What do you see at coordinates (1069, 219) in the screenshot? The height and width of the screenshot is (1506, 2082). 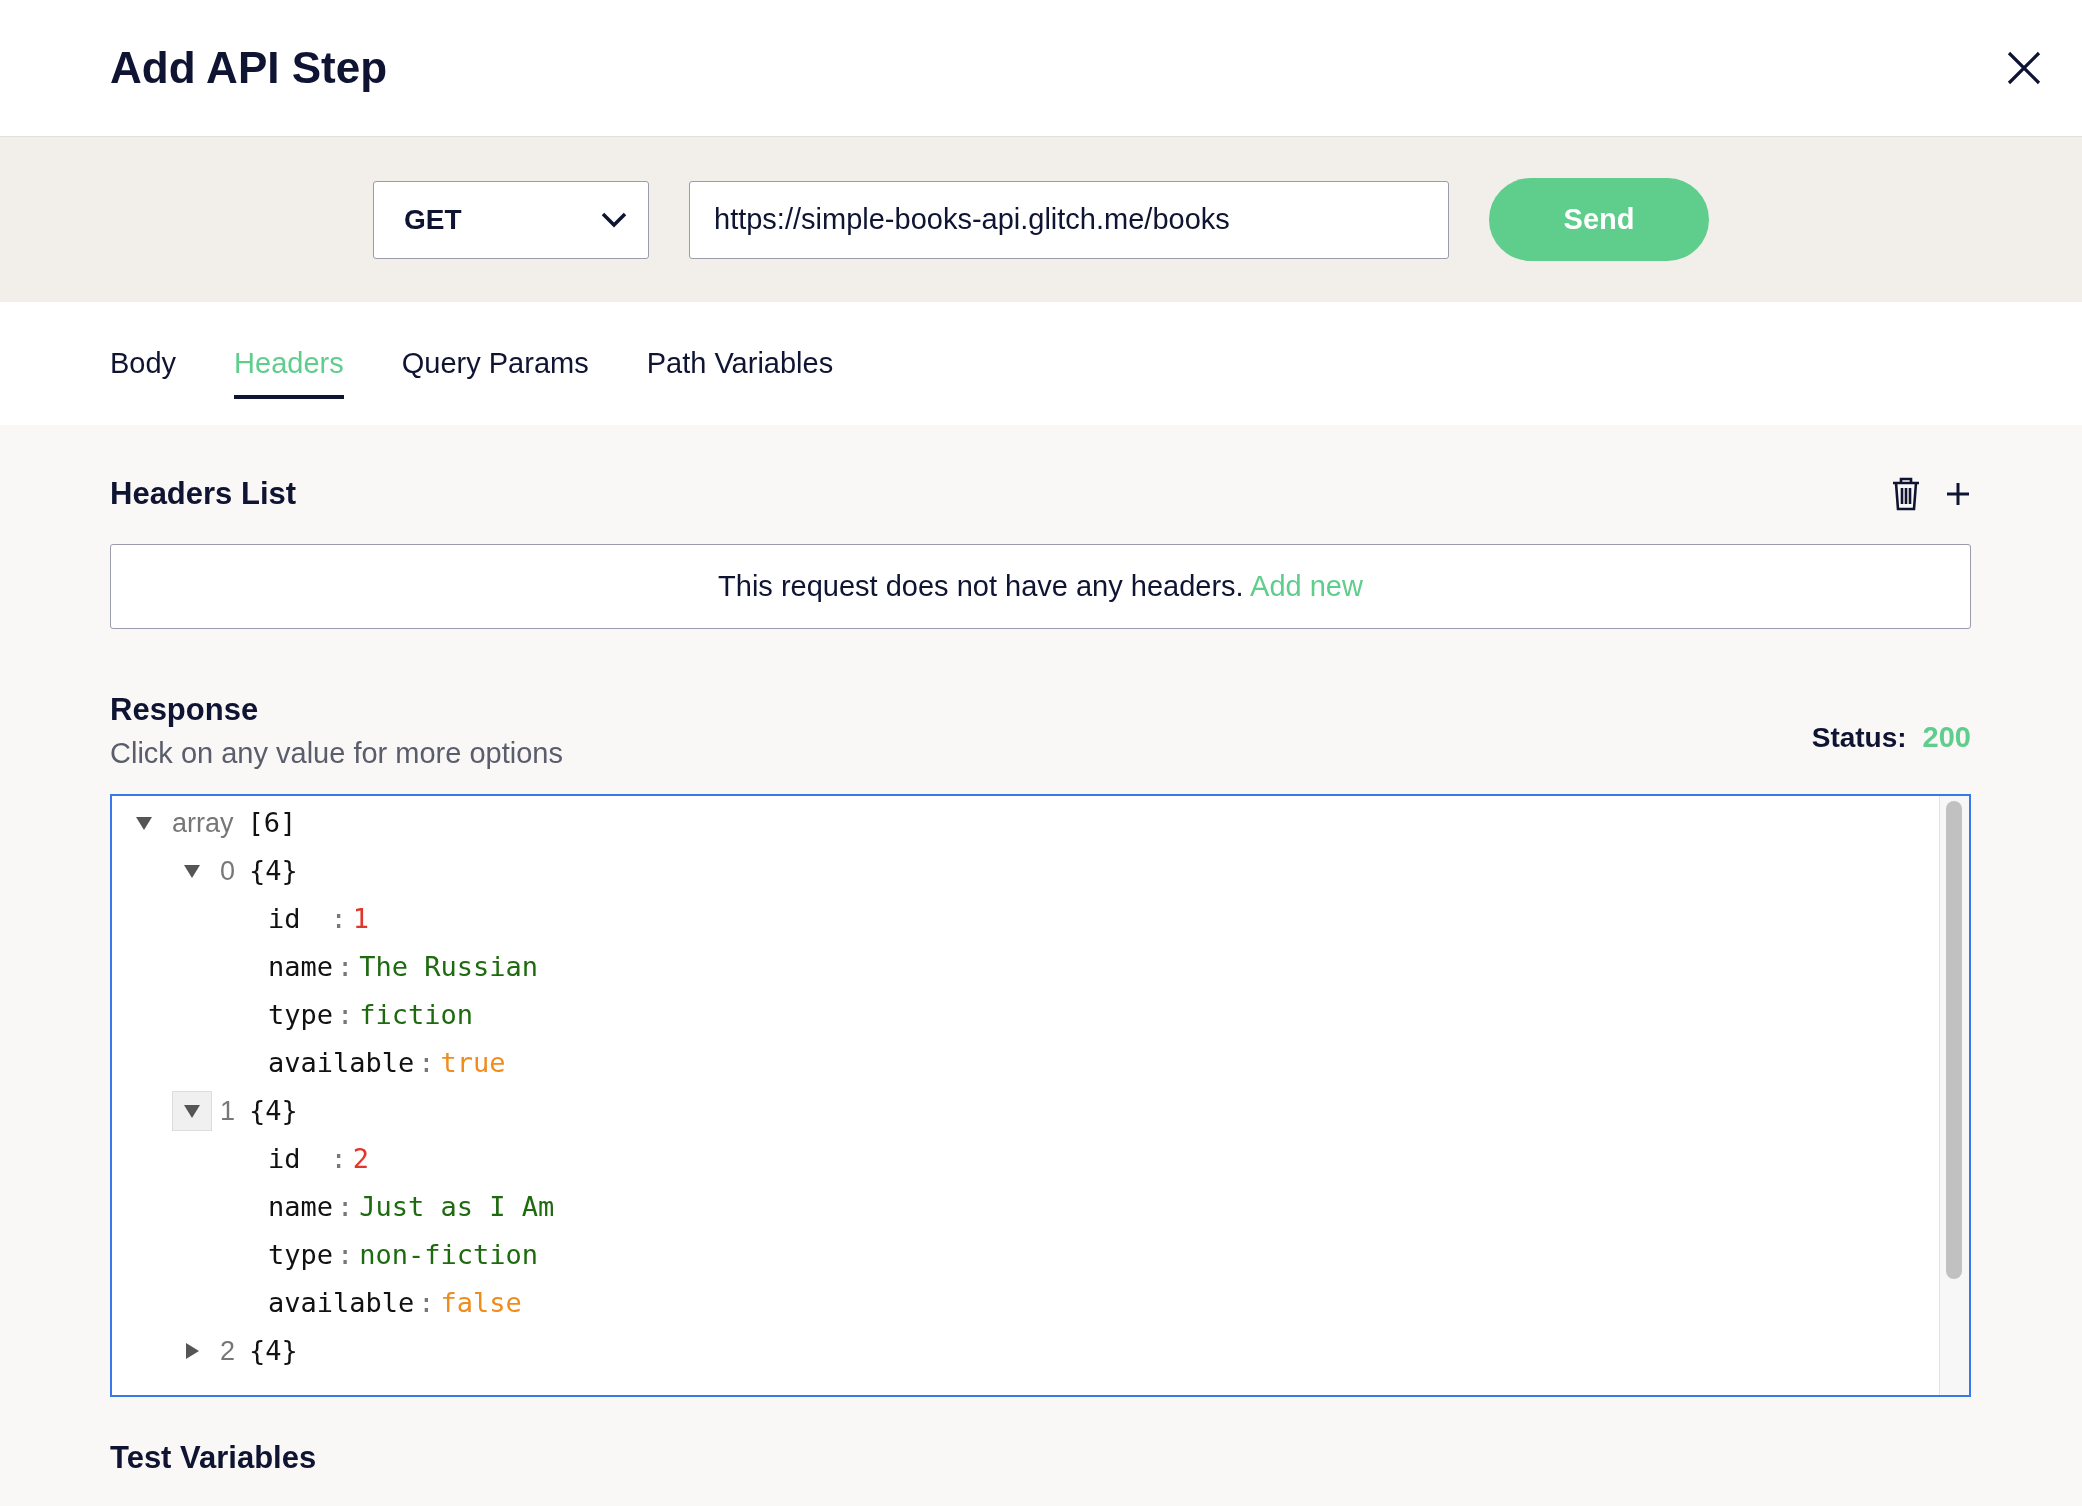 I see `url-field: https://simple-books-api.glitch.me/books` at bounding box center [1069, 219].